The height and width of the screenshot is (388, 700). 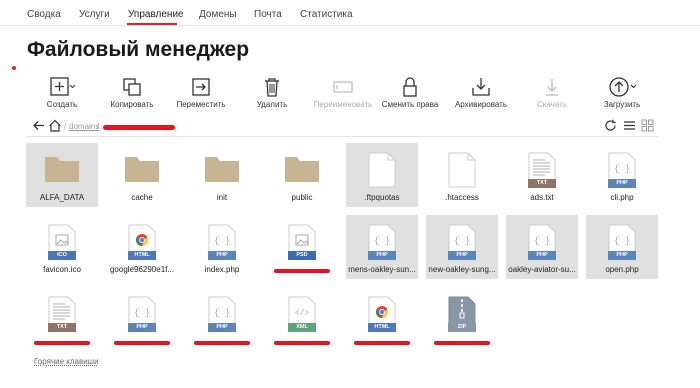 I want to click on tab-summary: Сводка, so click(x=44, y=14).